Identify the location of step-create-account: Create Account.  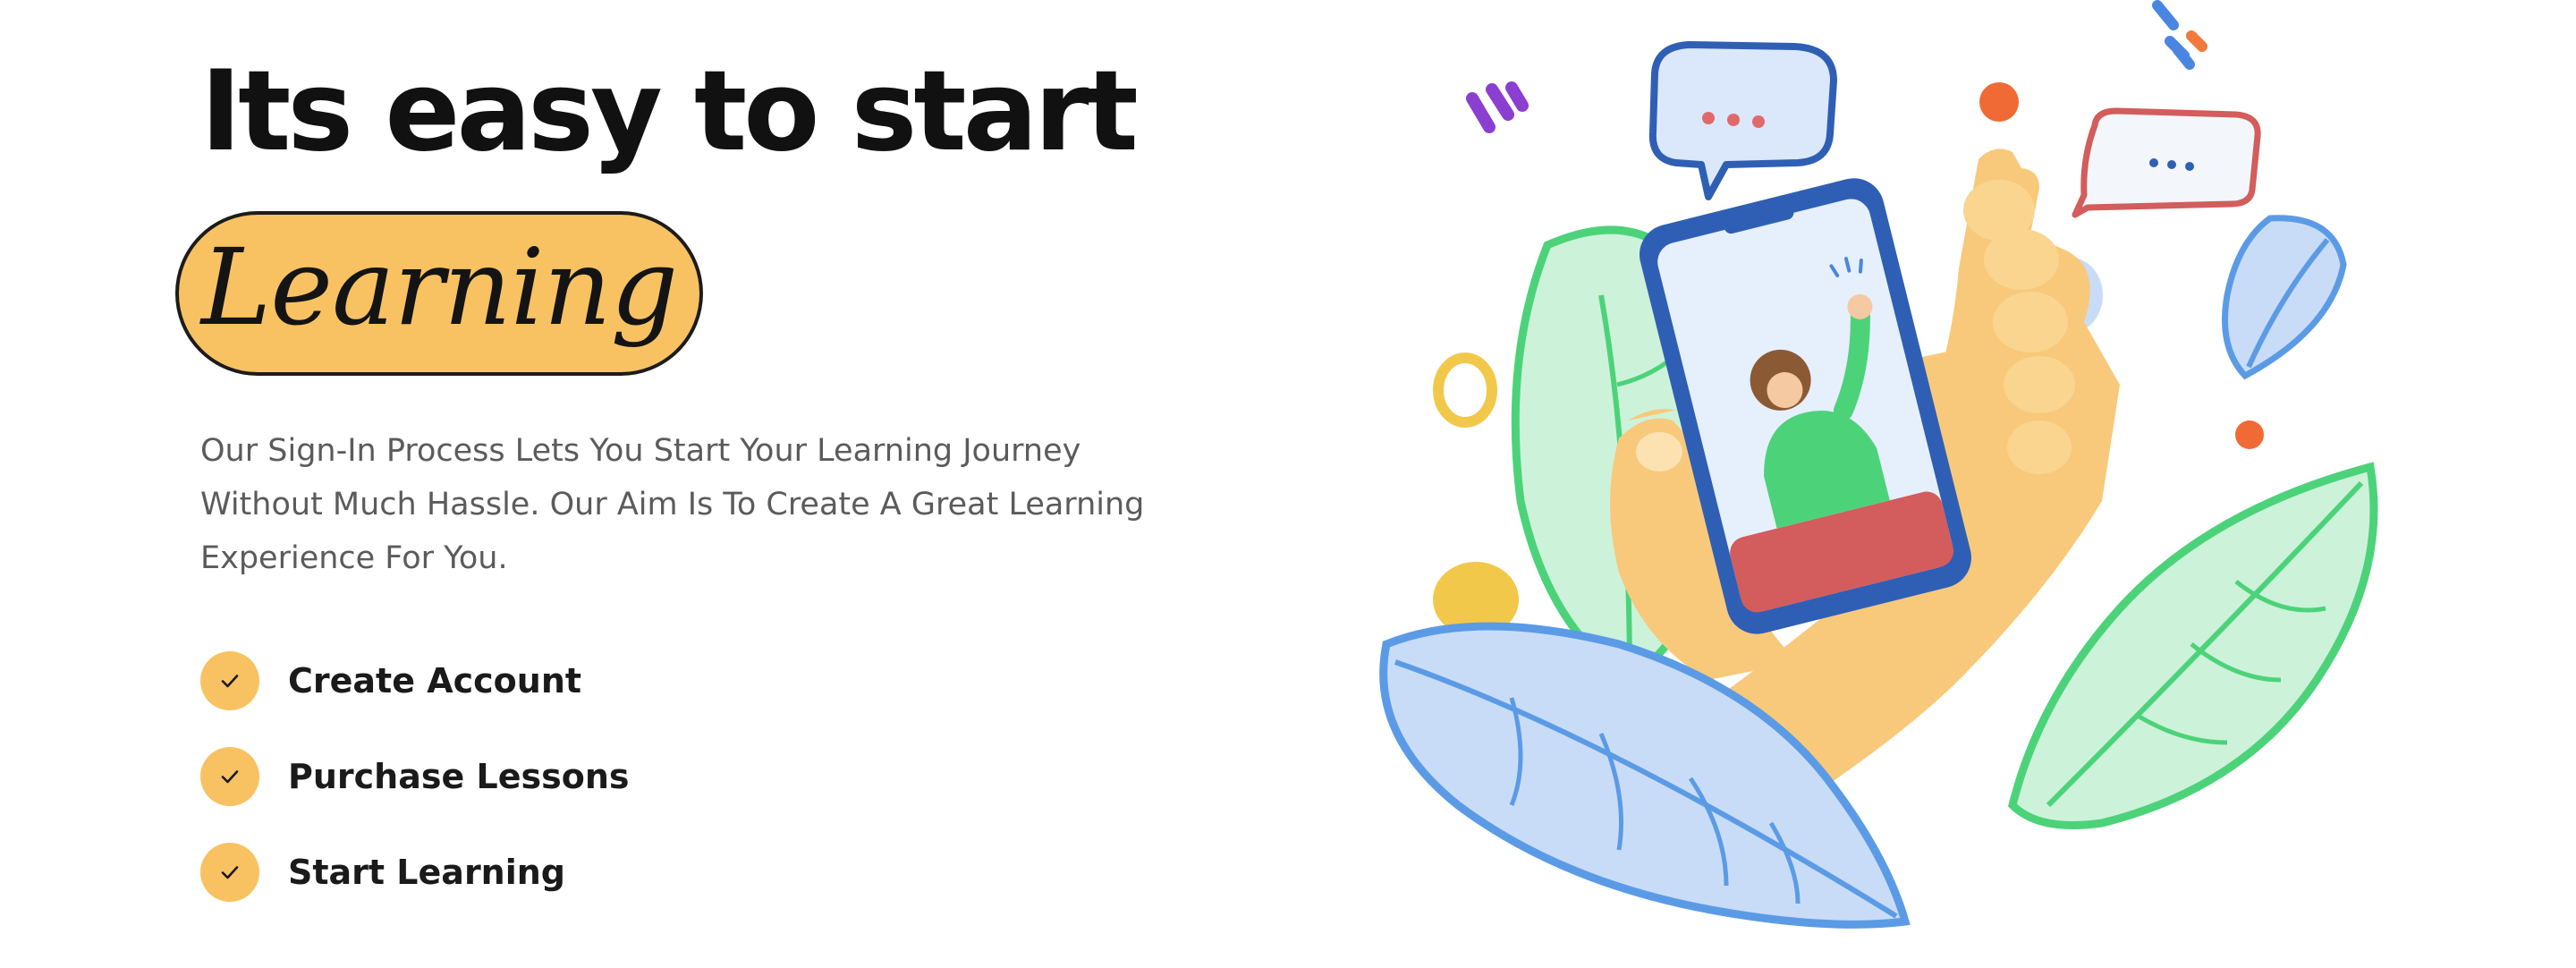
(414, 680).